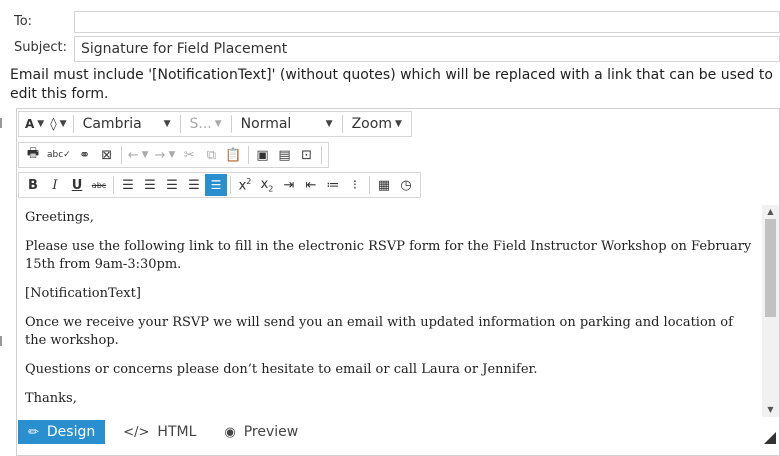  Describe the element at coordinates (271, 432) in the screenshot. I see `tab-preview-label: Preview` at that location.